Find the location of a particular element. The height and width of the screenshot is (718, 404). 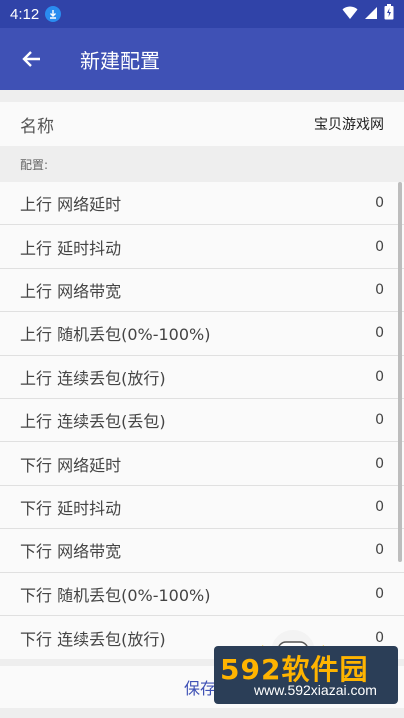

row-label: 下行 随机丢包(0%-100%) is located at coordinates (115, 595).